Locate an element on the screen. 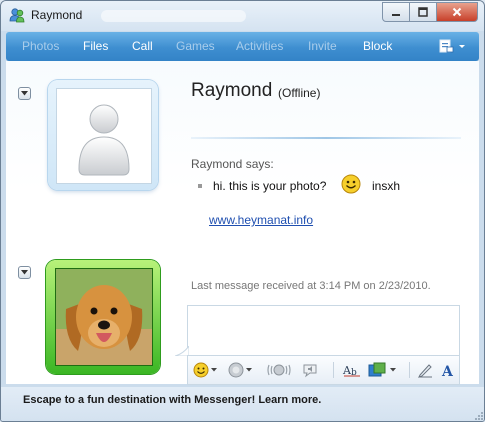 The height and width of the screenshot is (422, 485). wink-icon is located at coordinates (240, 370).